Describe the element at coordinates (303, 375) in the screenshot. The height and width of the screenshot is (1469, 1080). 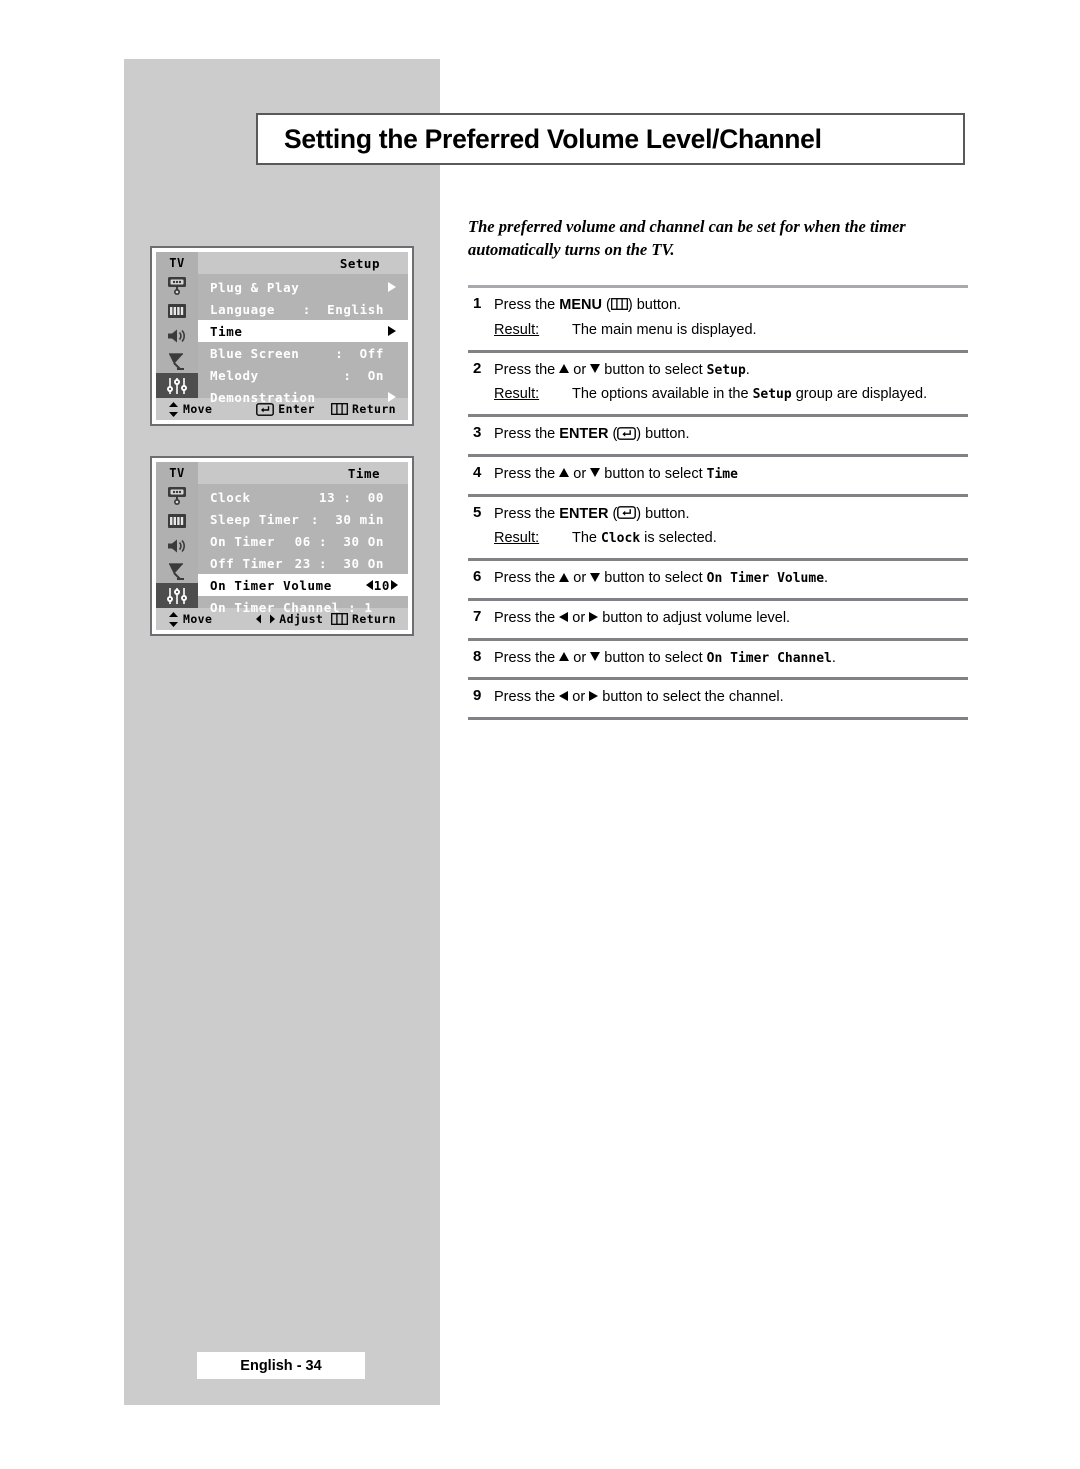
I see `osd-row: Melody : On` at that location.